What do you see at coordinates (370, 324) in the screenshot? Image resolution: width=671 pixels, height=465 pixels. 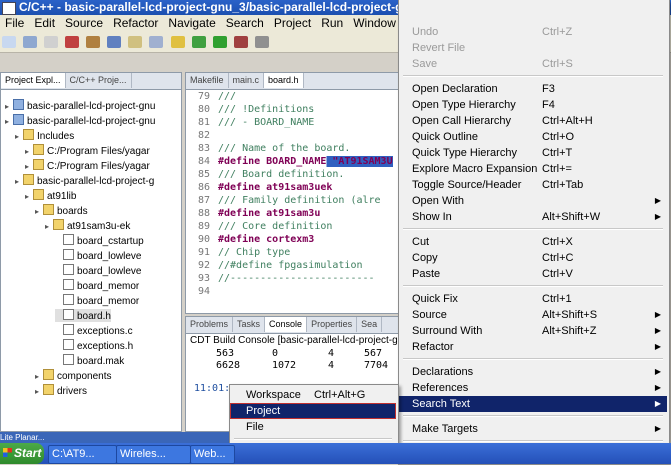 I see `tab-search: Sea` at bounding box center [370, 324].